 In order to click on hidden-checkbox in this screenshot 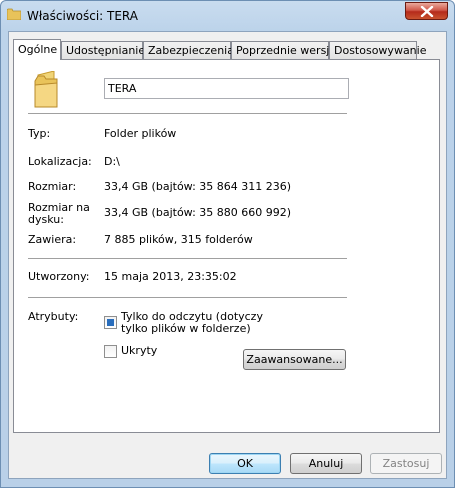, I will do `click(110, 351)`.